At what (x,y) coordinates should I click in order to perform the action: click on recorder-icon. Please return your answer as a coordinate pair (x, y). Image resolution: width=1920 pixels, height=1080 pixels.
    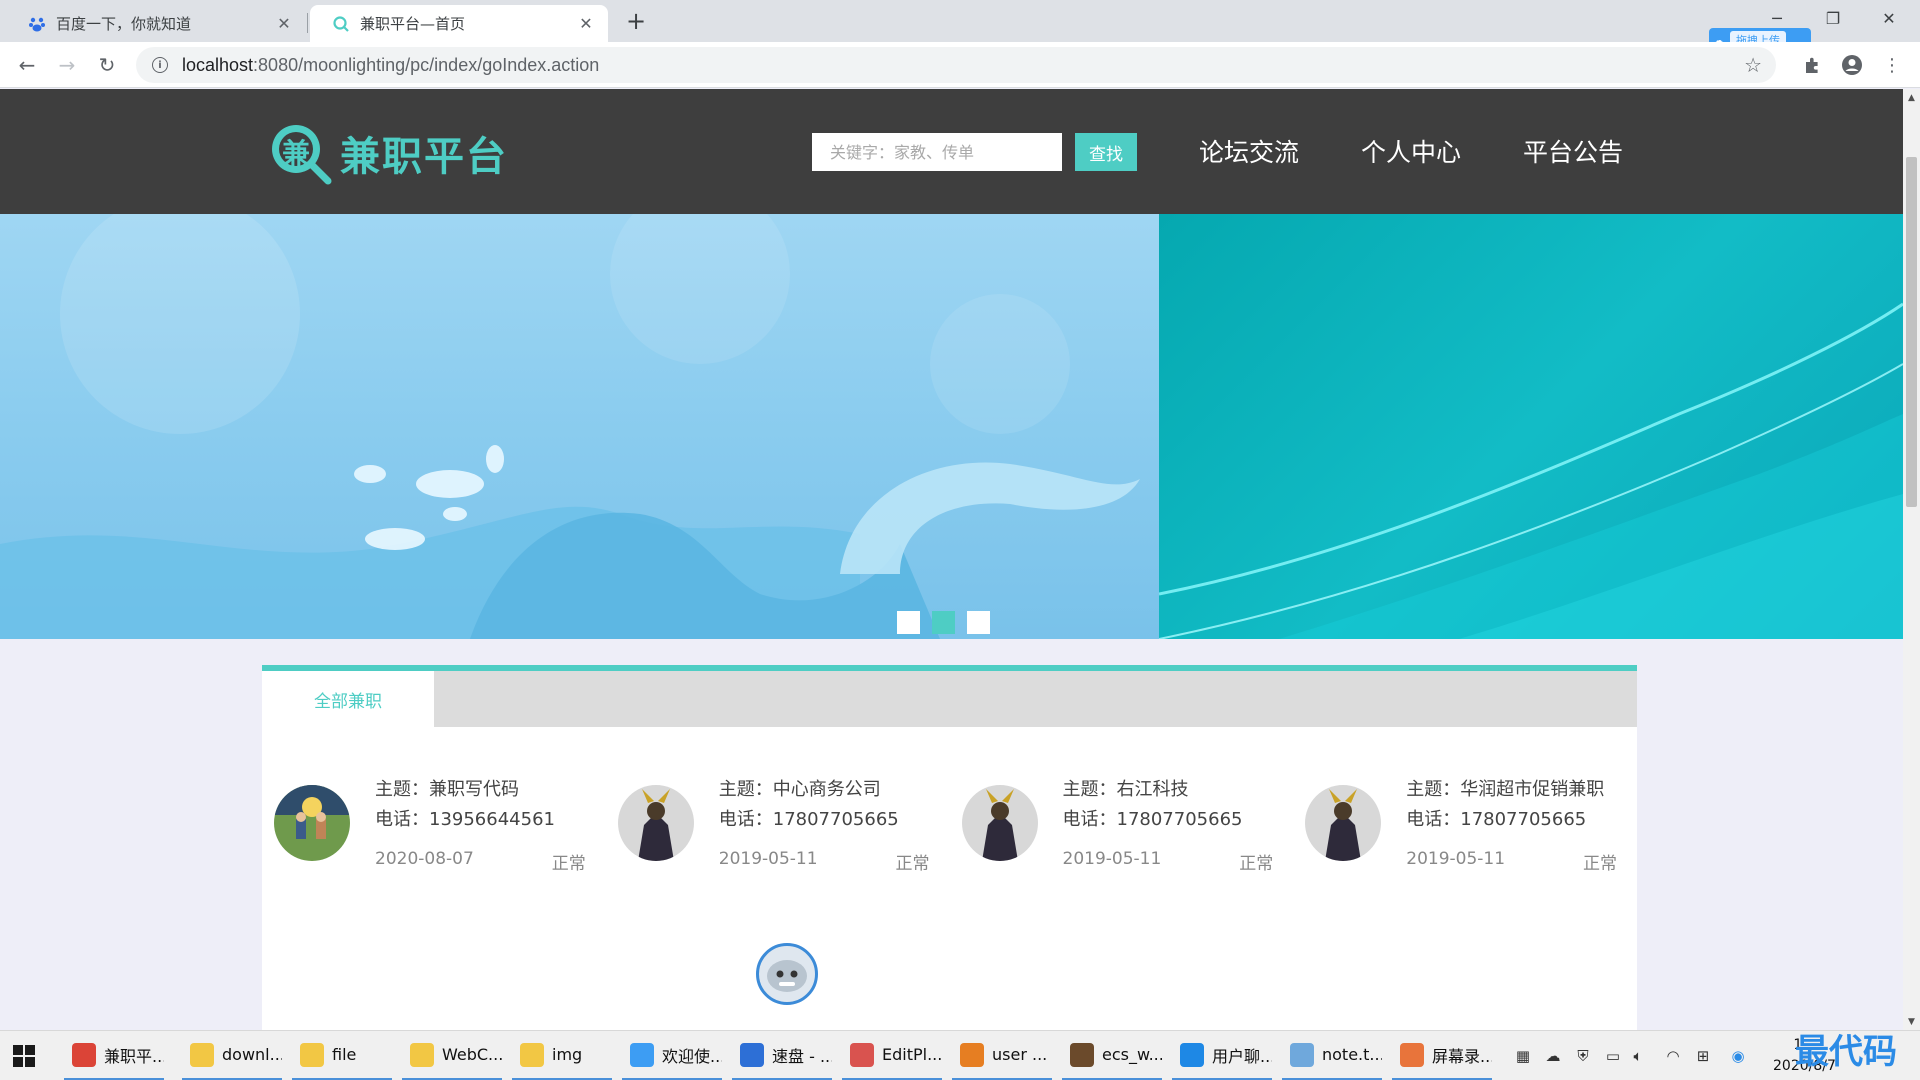
    Looking at the image, I should click on (1412, 1054).